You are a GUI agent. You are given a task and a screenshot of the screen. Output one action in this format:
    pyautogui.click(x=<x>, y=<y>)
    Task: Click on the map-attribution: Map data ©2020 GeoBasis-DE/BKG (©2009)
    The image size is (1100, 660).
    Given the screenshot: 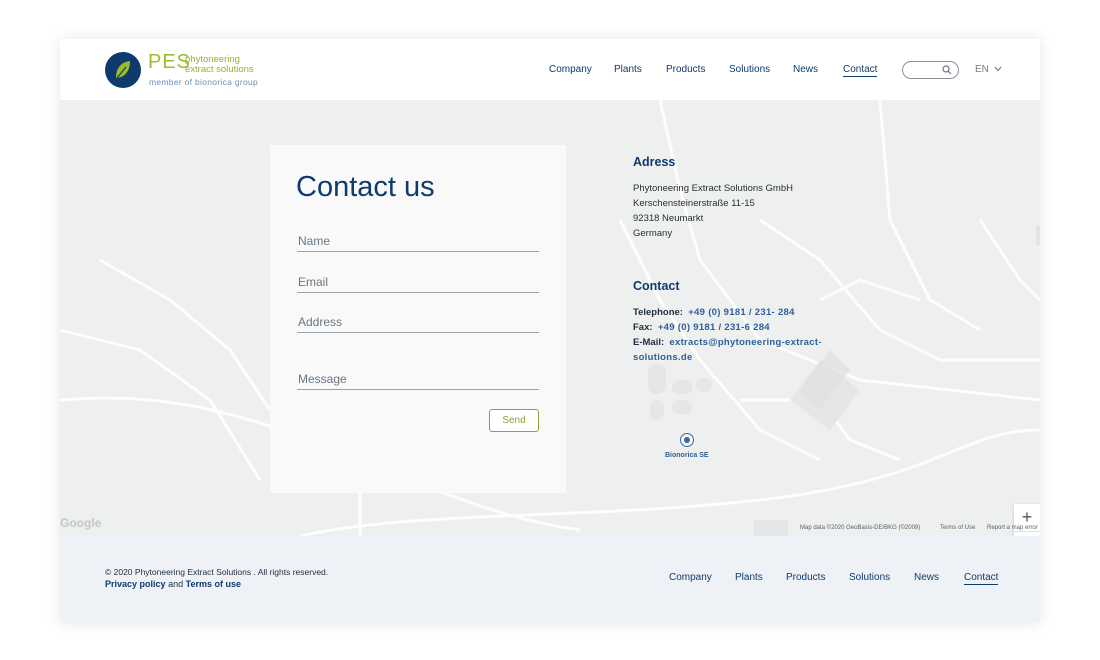 What is the action you would take?
    pyautogui.click(x=860, y=528)
    